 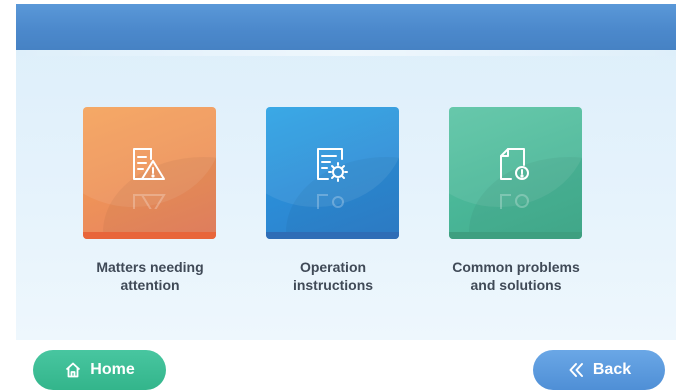 I want to click on home-icon, so click(x=73, y=370).